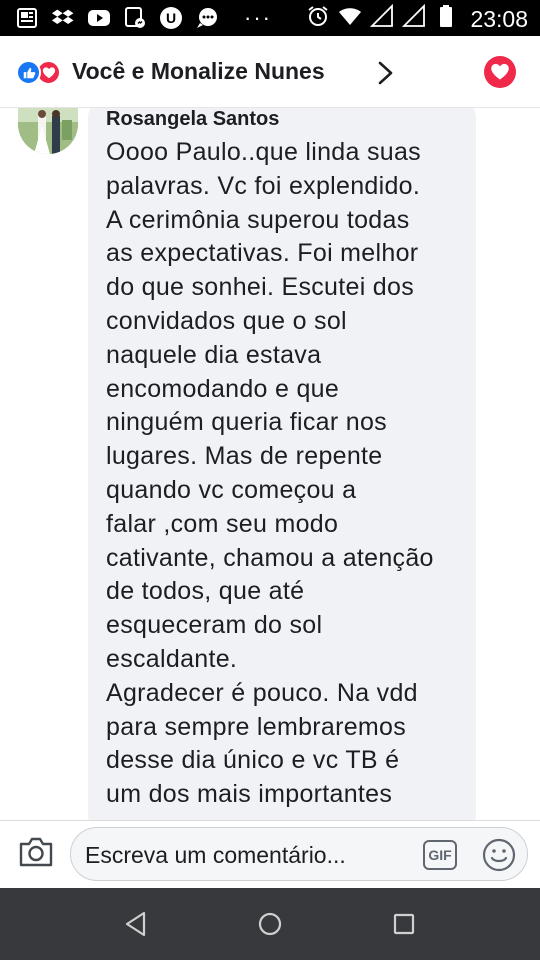 This screenshot has width=540, height=960. What do you see at coordinates (198, 71) in the screenshot?
I see `page-title: Você e Monalize Nunes` at bounding box center [198, 71].